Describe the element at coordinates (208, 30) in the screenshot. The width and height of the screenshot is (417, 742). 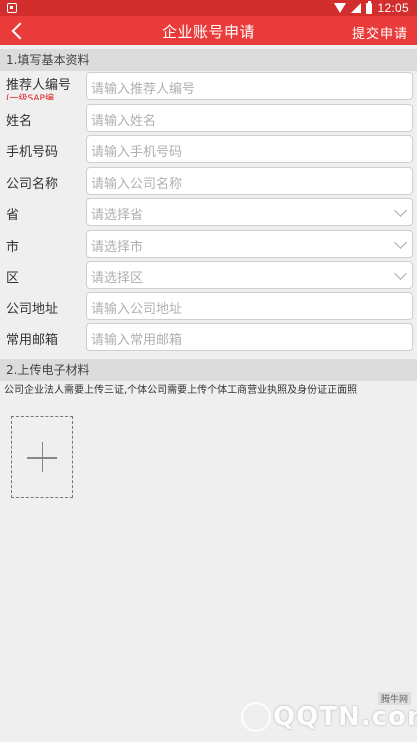
I see `app-bar: 企业账号申请 提交申请` at that location.